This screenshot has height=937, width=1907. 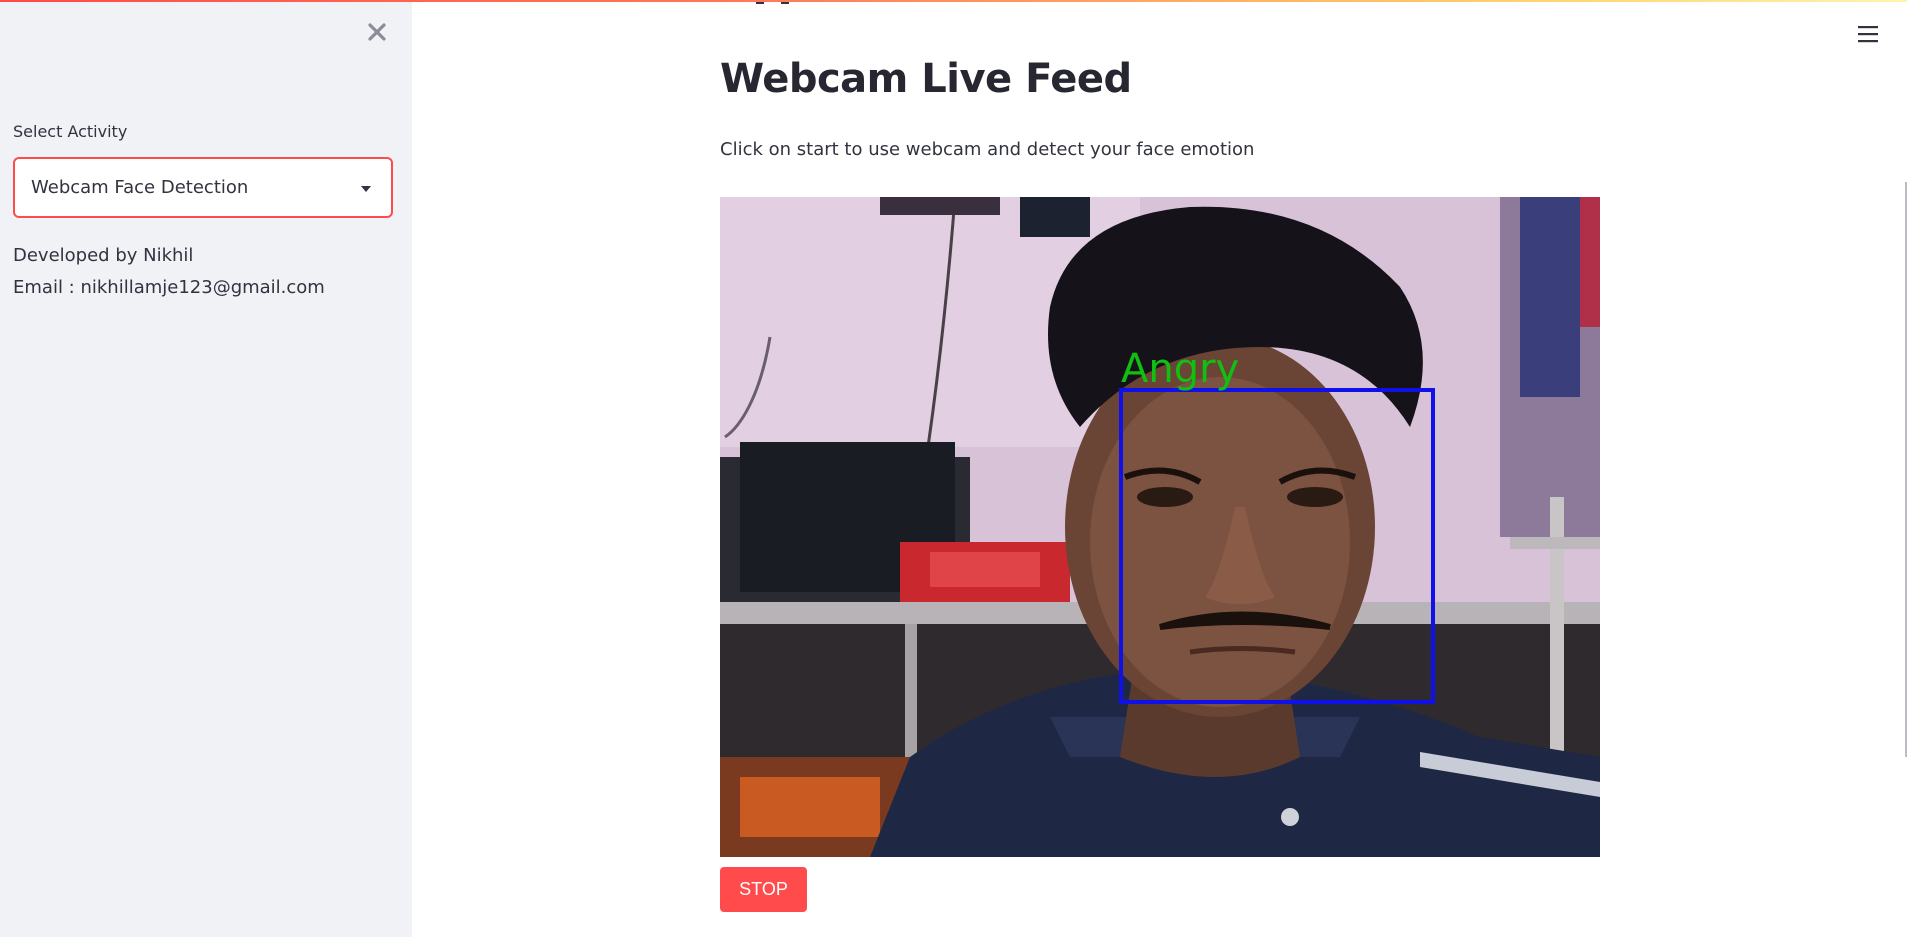 What do you see at coordinates (103, 255) in the screenshot?
I see `developer-text: Developed by Nikhil` at bounding box center [103, 255].